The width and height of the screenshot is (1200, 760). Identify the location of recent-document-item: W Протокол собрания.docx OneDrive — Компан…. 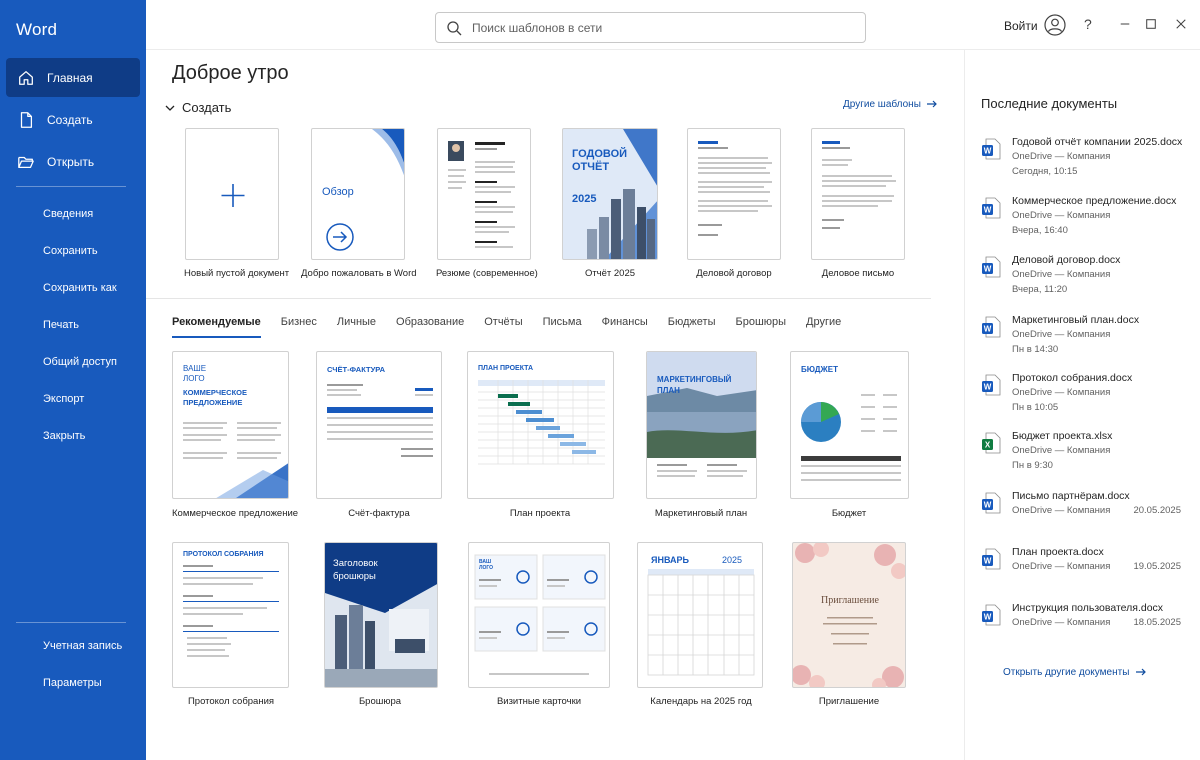
(1086, 399).